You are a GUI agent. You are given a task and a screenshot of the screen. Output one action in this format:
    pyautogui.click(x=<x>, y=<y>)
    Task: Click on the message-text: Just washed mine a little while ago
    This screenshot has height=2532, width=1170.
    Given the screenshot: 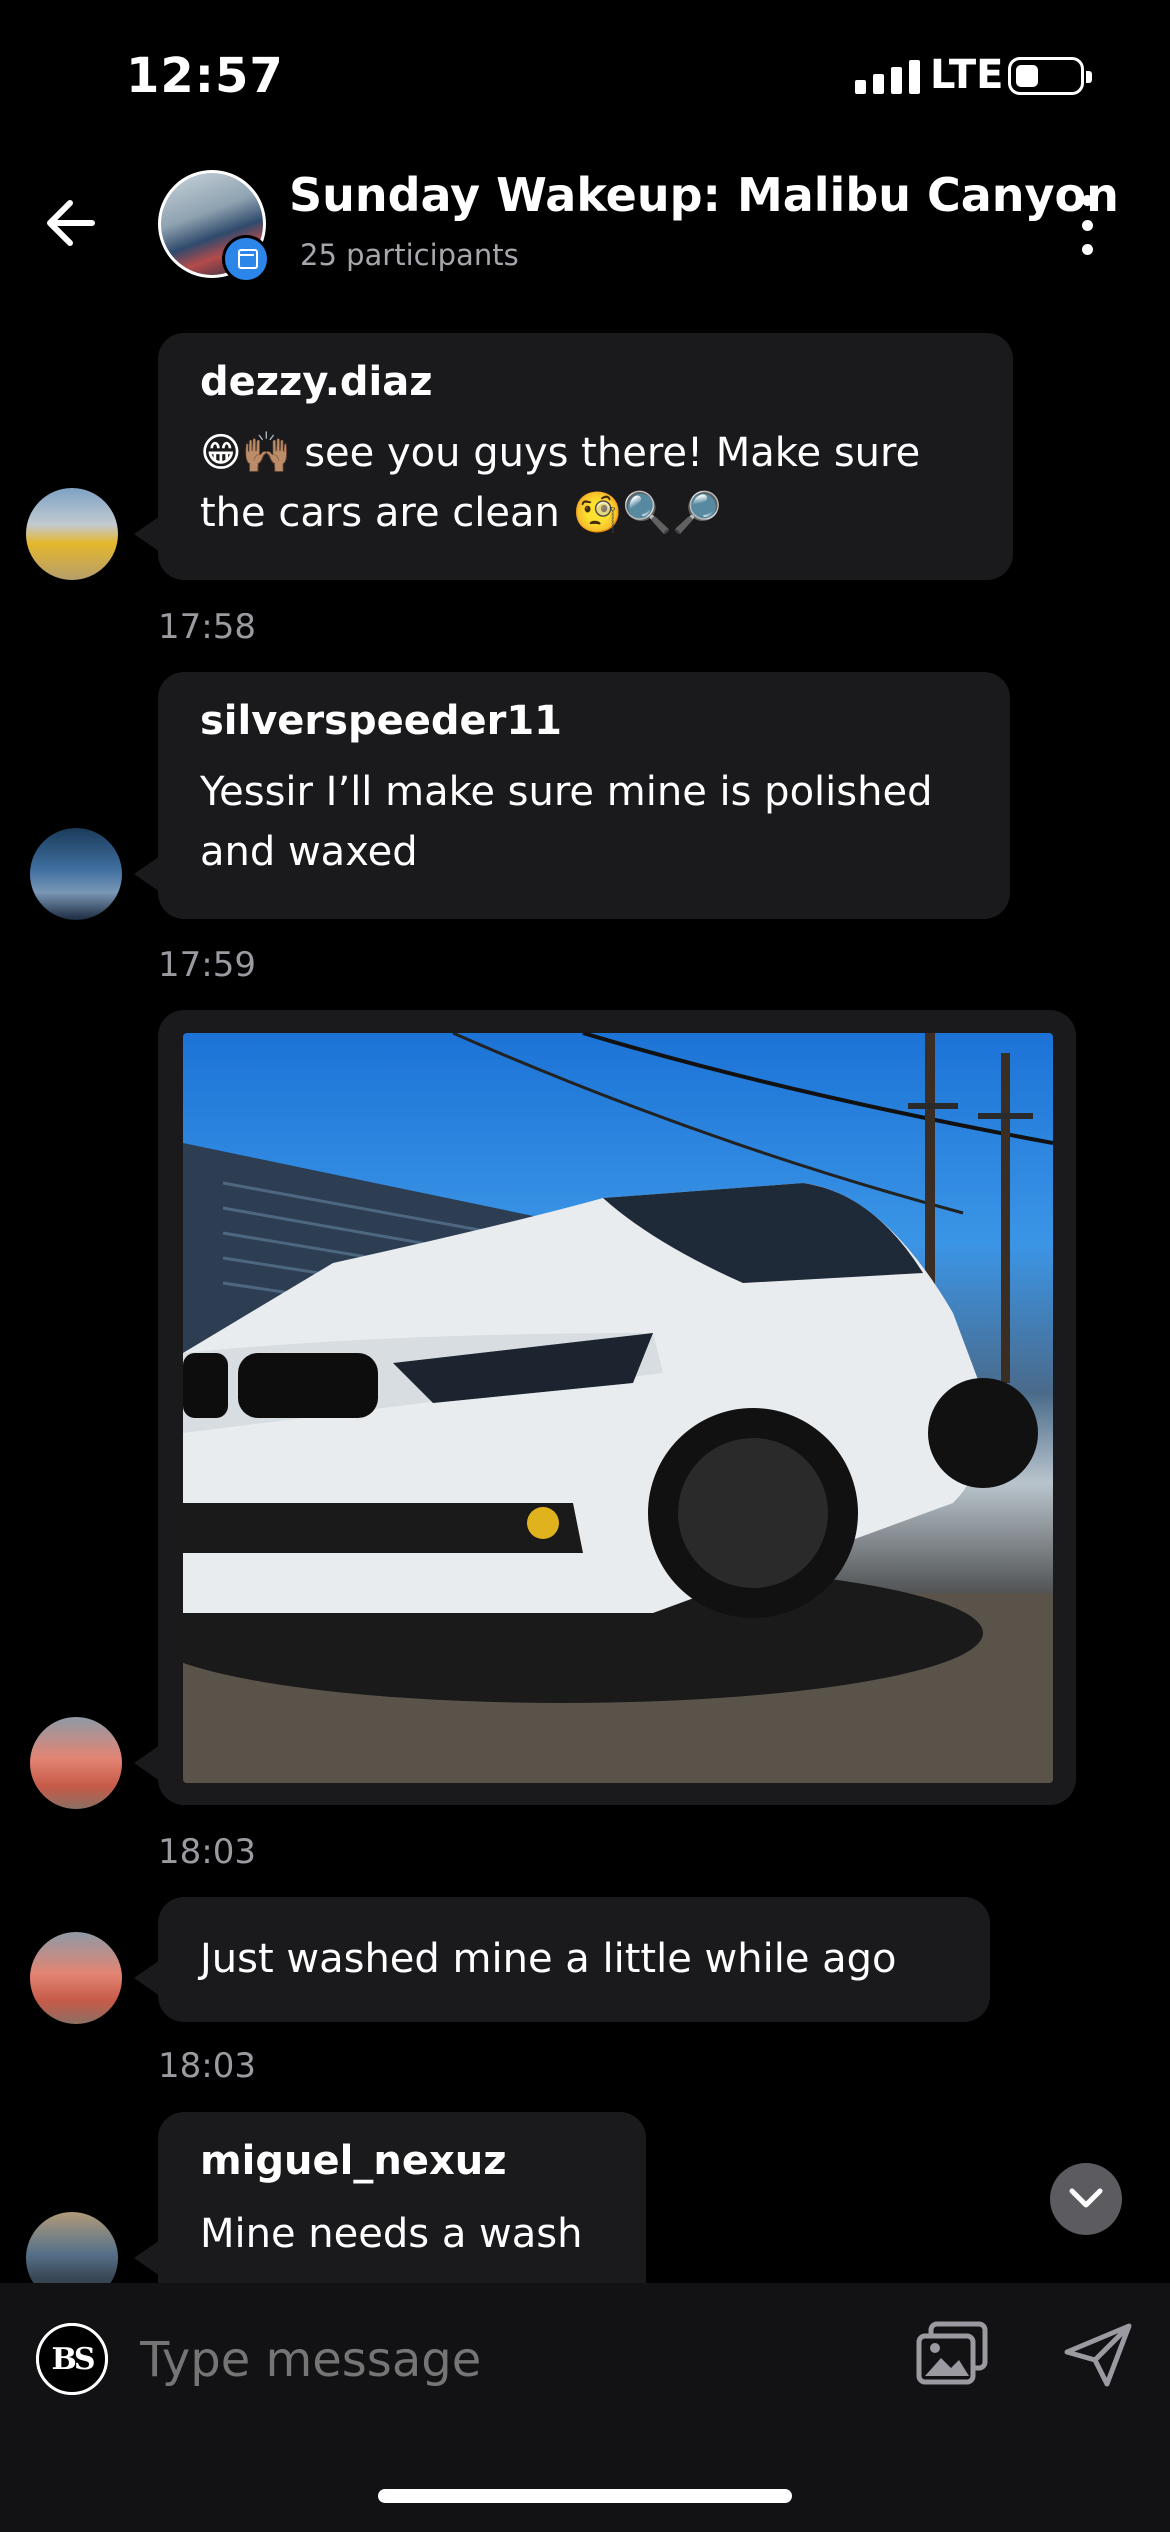 What is the action you would take?
    pyautogui.click(x=548, y=1959)
    